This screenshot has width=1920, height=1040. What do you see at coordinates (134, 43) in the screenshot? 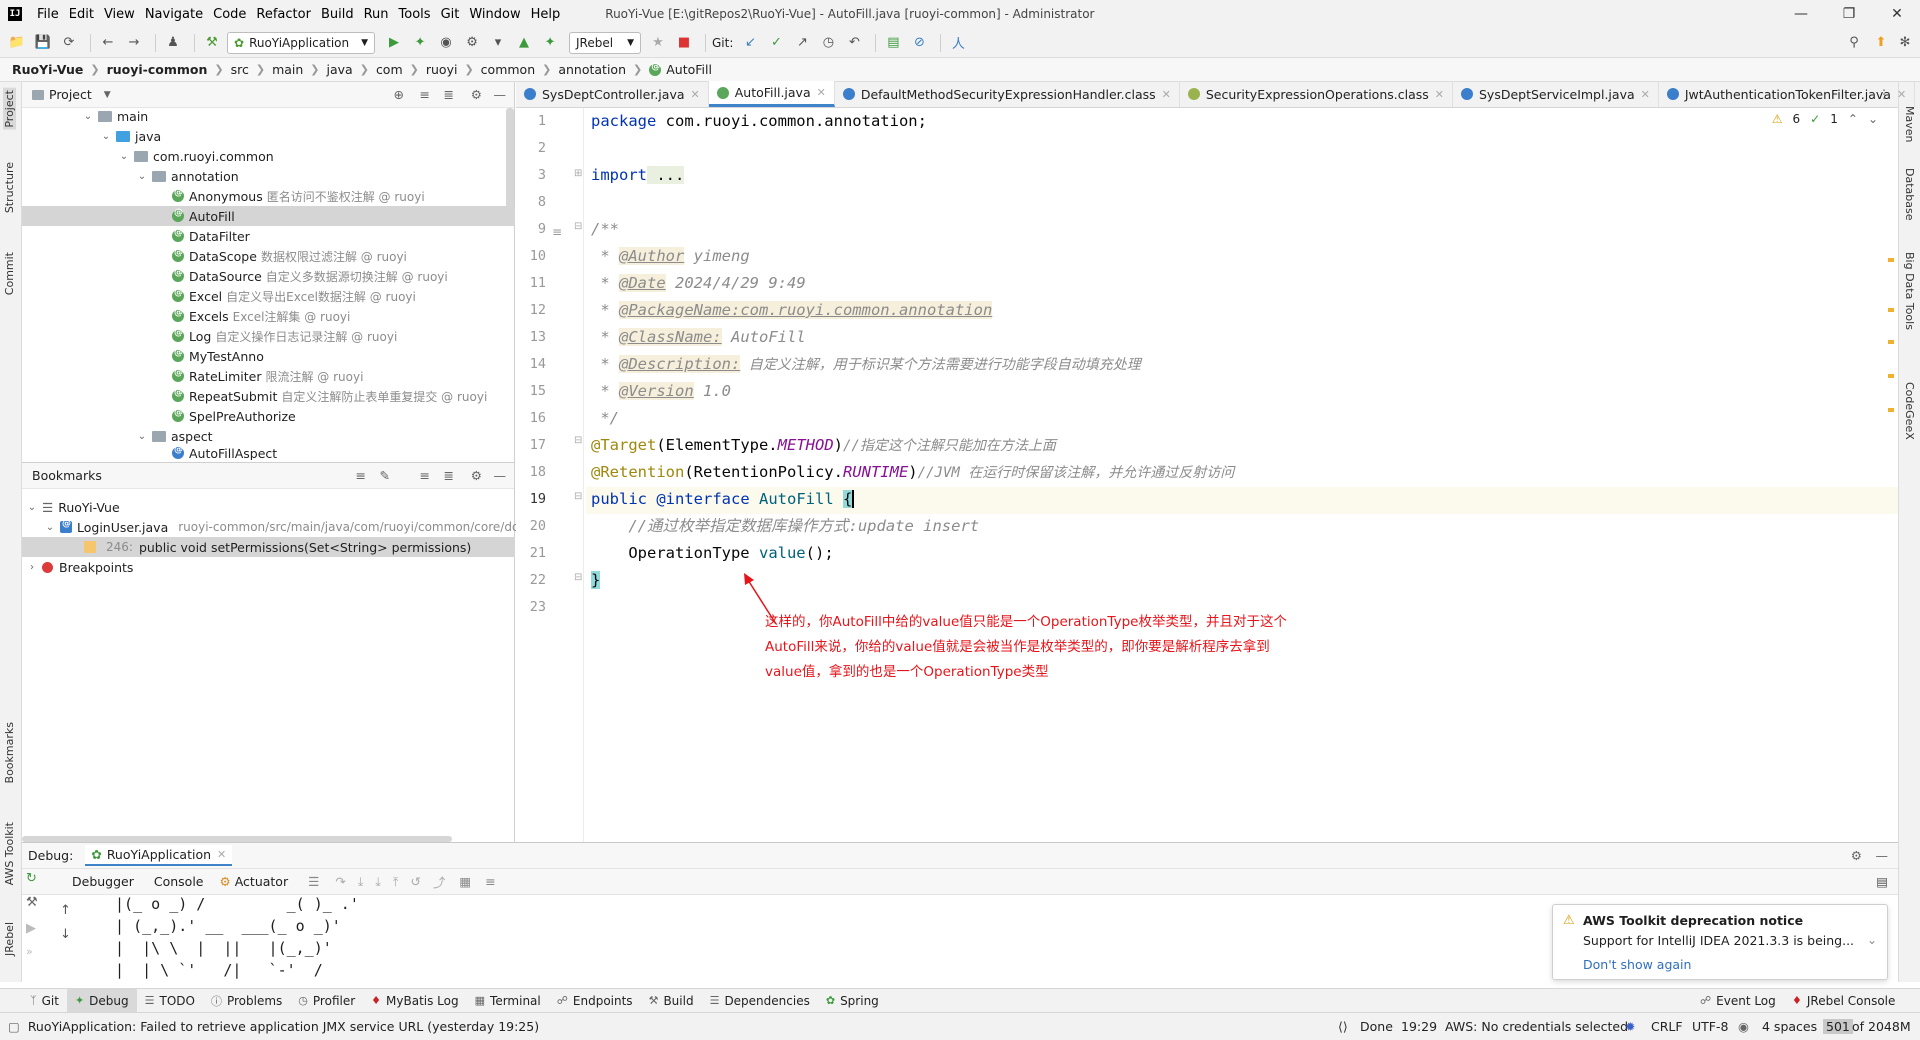
I see `forward-icon: →` at bounding box center [134, 43].